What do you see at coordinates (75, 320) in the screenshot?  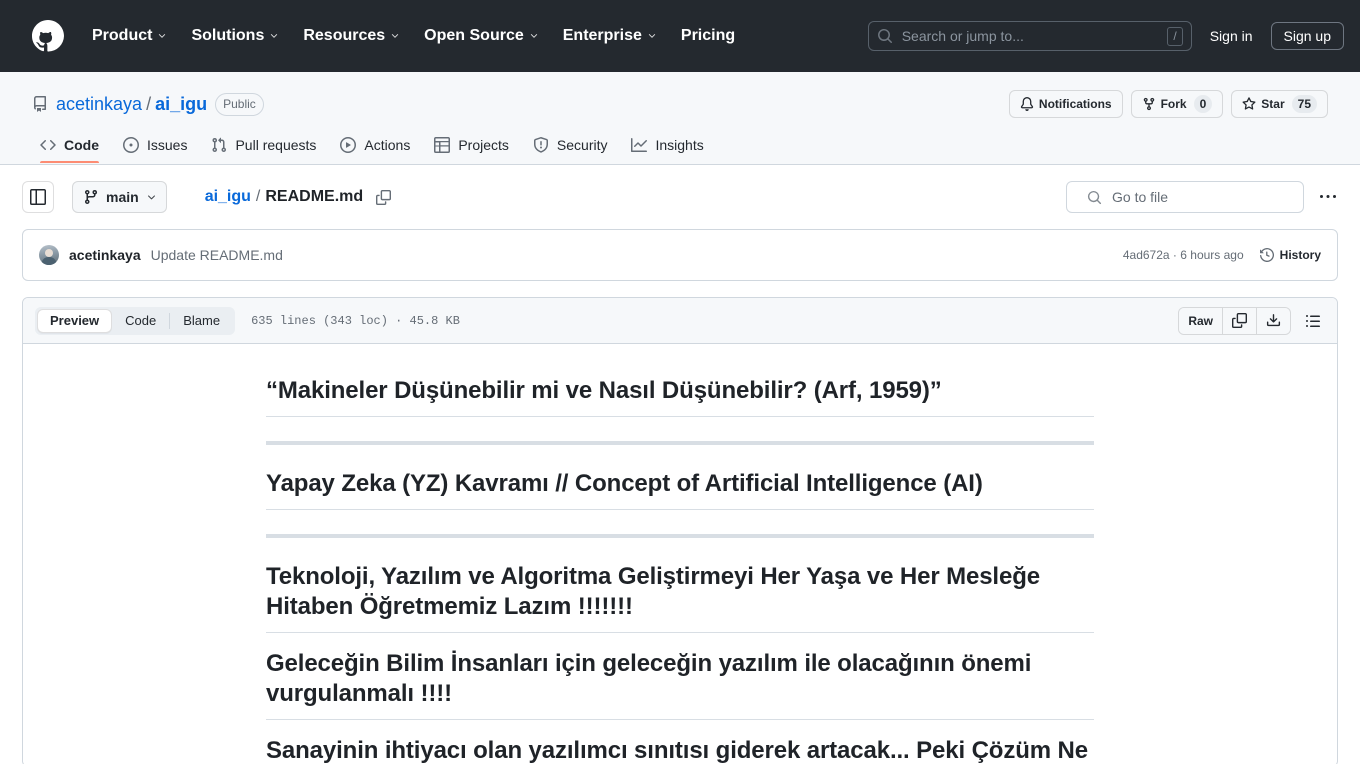 I see `tab-preview: Preview` at bounding box center [75, 320].